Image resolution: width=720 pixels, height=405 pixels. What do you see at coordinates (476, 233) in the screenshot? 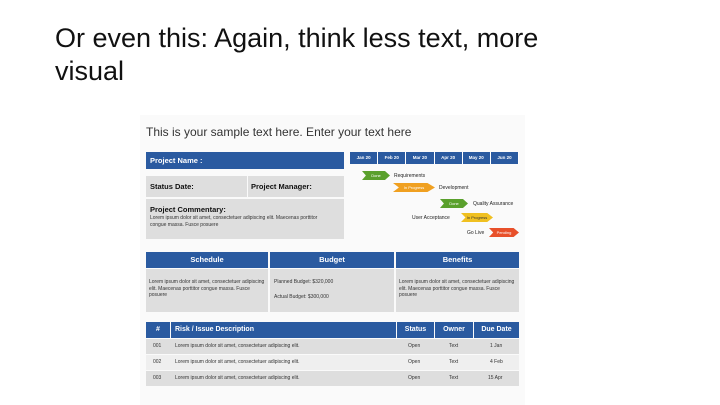
I see `milestone-label-go-live: Go Live` at bounding box center [476, 233].